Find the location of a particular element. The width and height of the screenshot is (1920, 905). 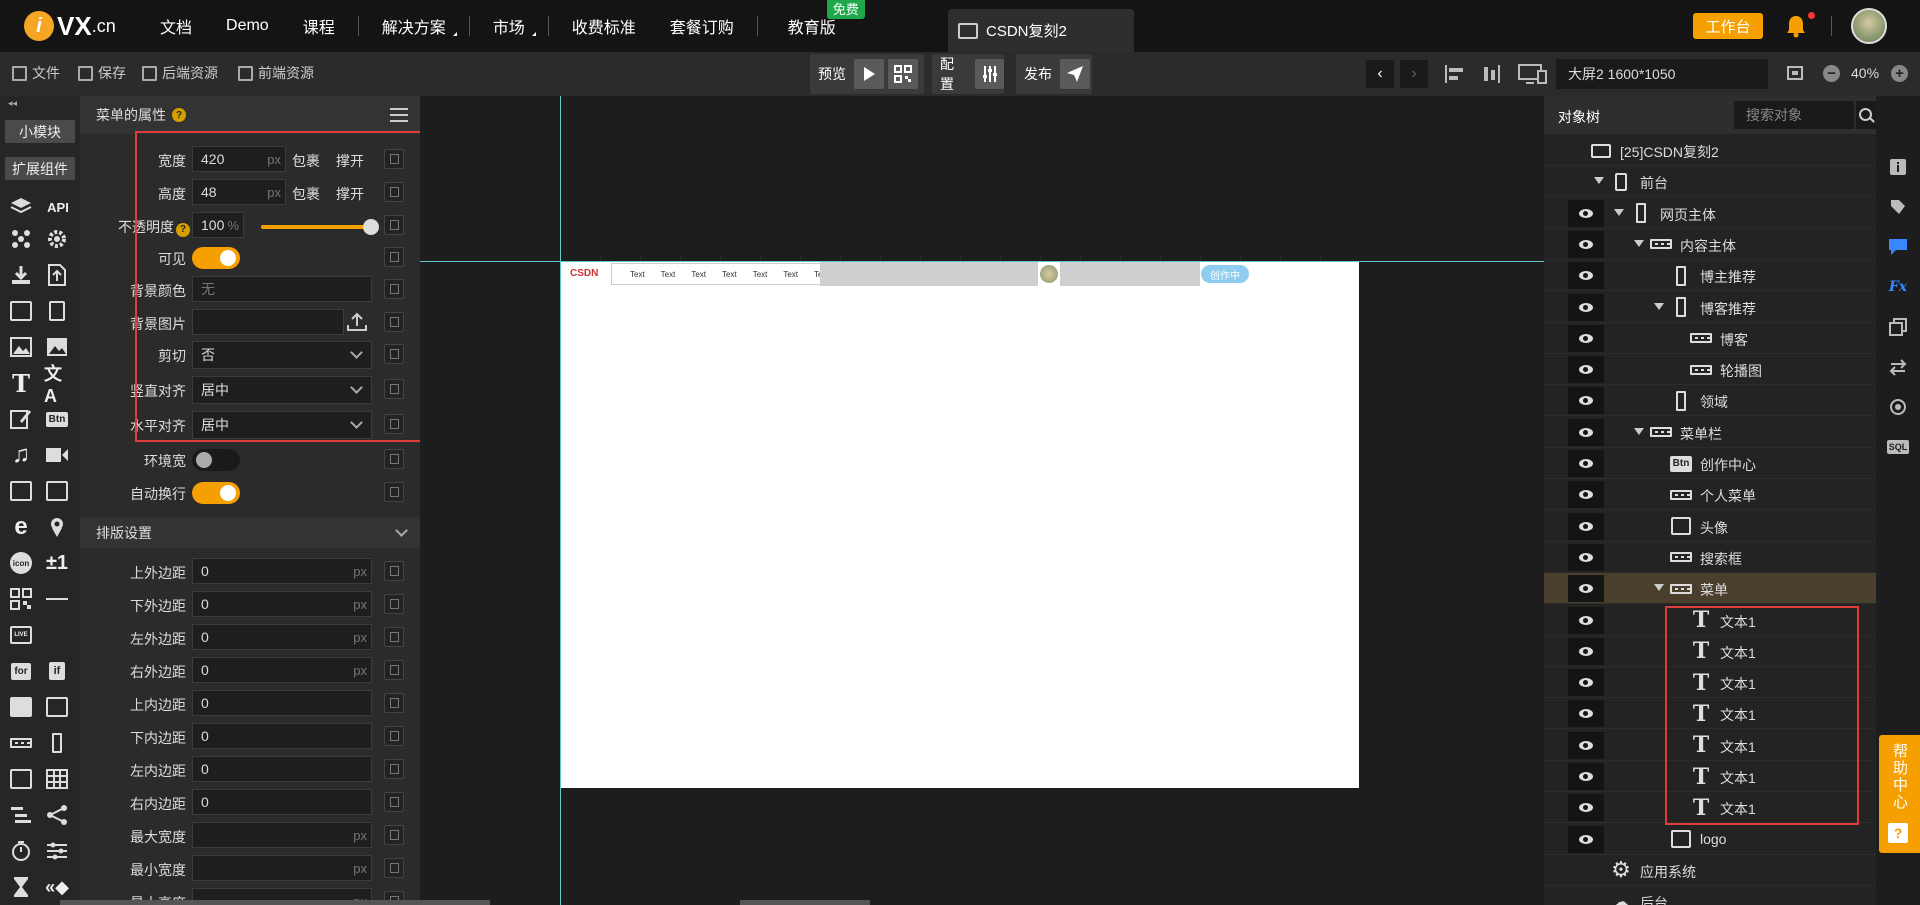

copy-pages-icon is located at coordinates (57, 311).